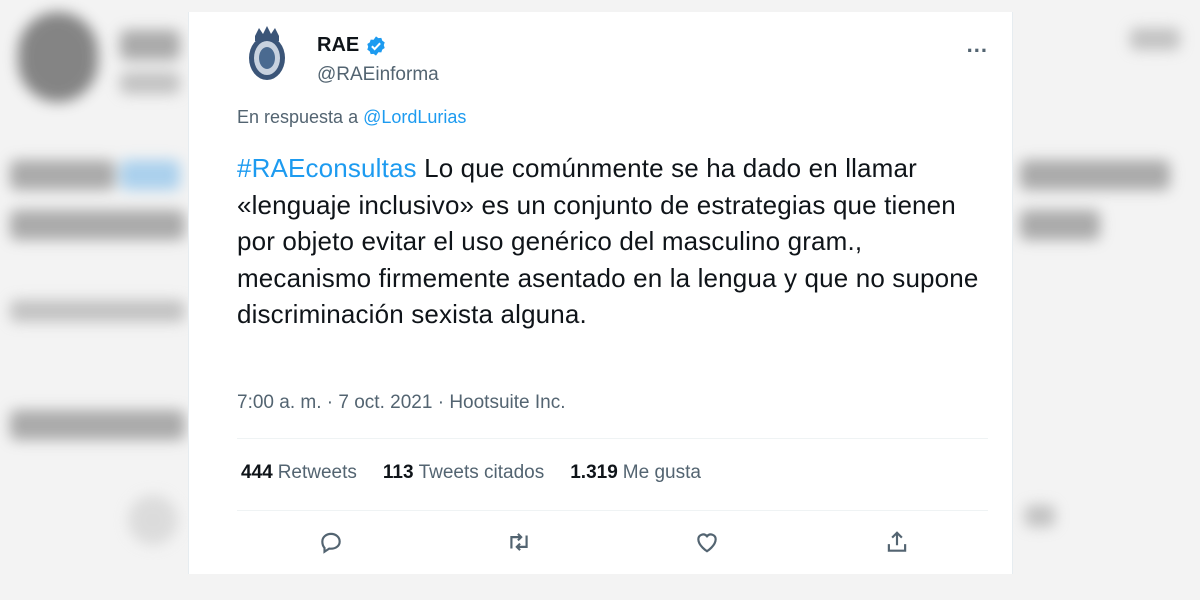  What do you see at coordinates (507, 402) in the screenshot?
I see `tweet-source: Hootsuite Inc.` at bounding box center [507, 402].